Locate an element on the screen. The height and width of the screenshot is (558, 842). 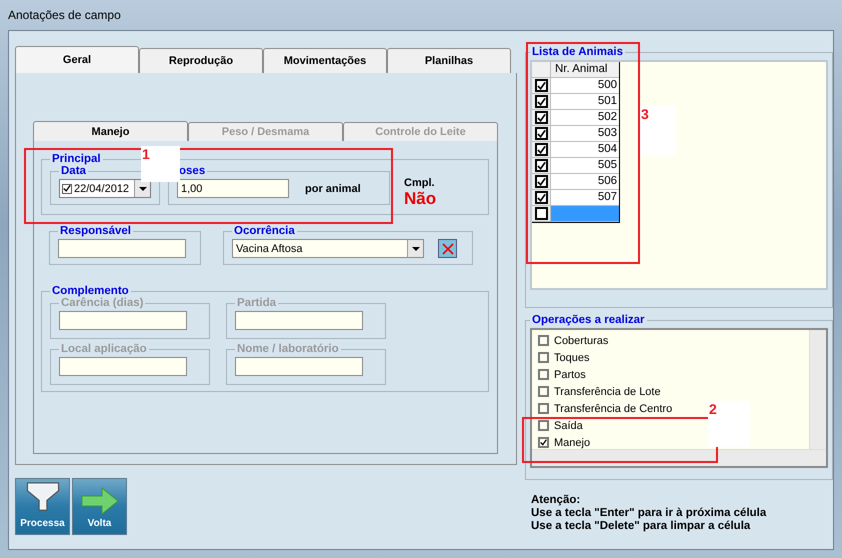
cmpl-label: Cmpl. is located at coordinates (420, 183).